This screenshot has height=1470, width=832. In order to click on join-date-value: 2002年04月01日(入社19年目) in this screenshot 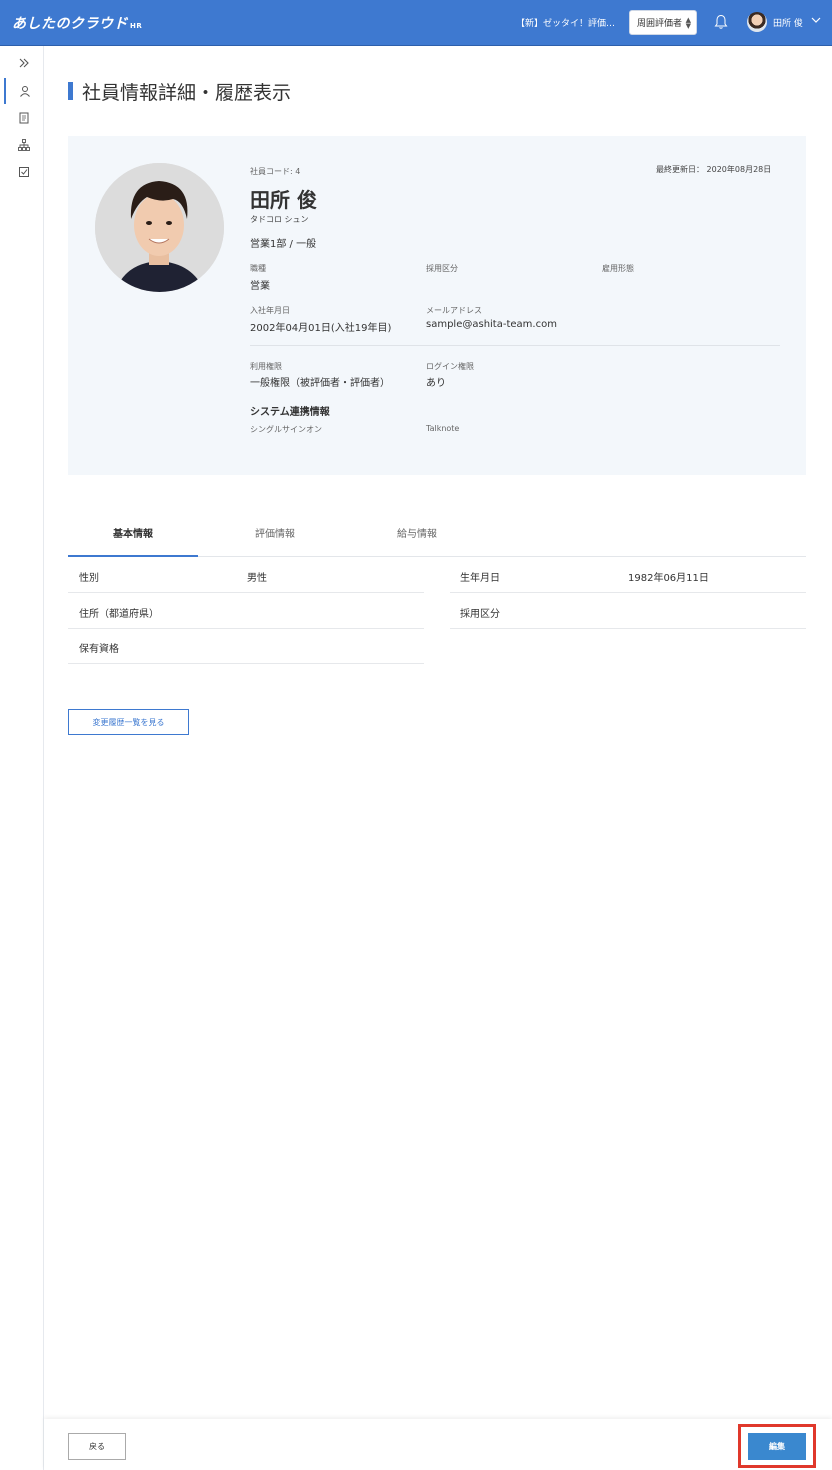, I will do `click(321, 328)`.